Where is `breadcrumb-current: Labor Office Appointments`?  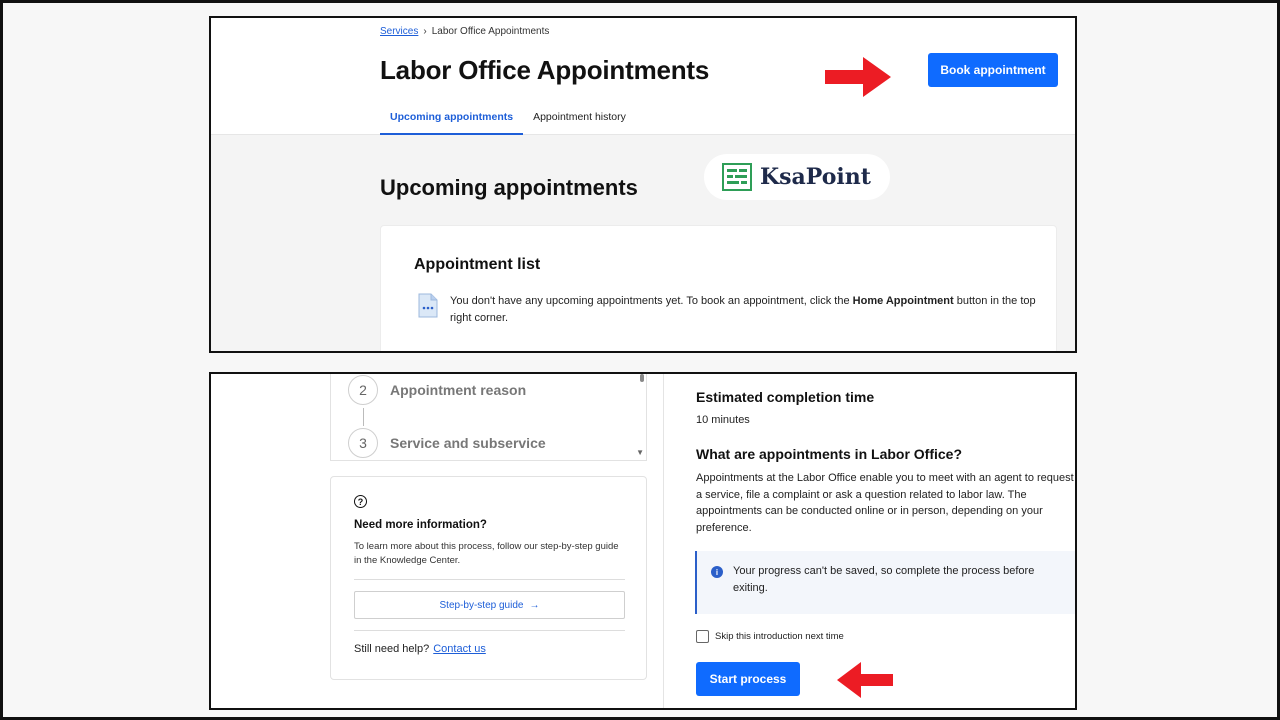
breadcrumb-current: Labor Office Appointments is located at coordinates (490, 31).